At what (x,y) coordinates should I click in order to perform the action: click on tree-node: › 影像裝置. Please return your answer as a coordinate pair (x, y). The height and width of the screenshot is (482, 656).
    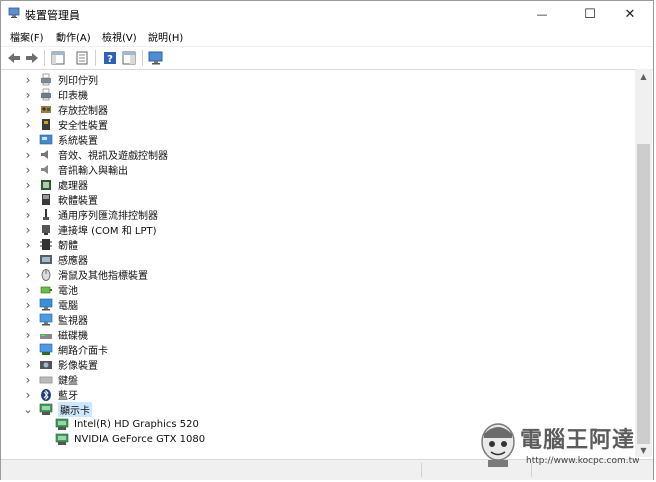
    Looking at the image, I should click on (60, 365).